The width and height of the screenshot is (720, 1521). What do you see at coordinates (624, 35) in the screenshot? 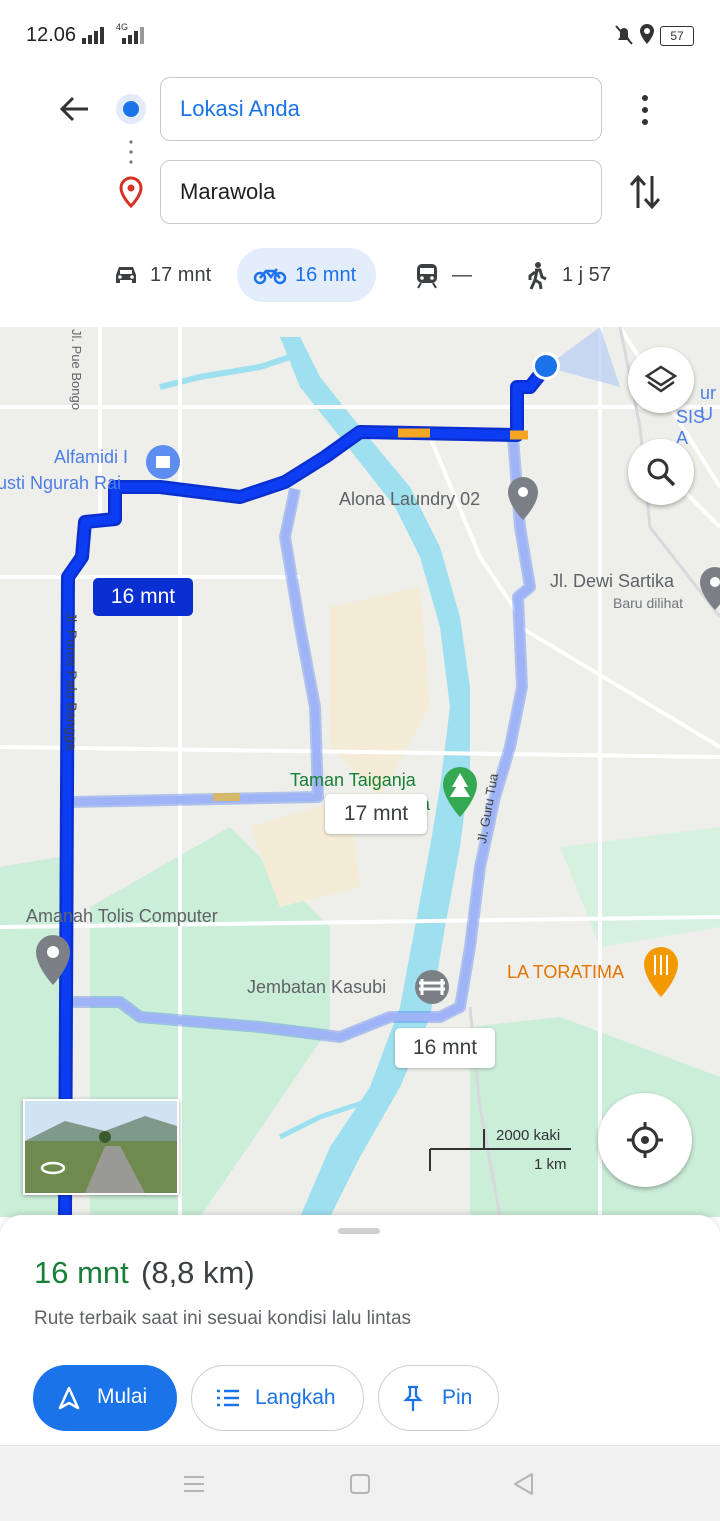
I see `mute-bell-icon` at bounding box center [624, 35].